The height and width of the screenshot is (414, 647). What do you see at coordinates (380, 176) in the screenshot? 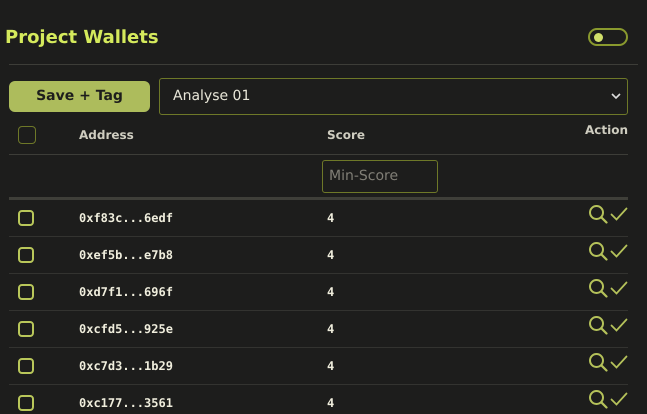
I see `min-score-field: Min-Score` at bounding box center [380, 176].